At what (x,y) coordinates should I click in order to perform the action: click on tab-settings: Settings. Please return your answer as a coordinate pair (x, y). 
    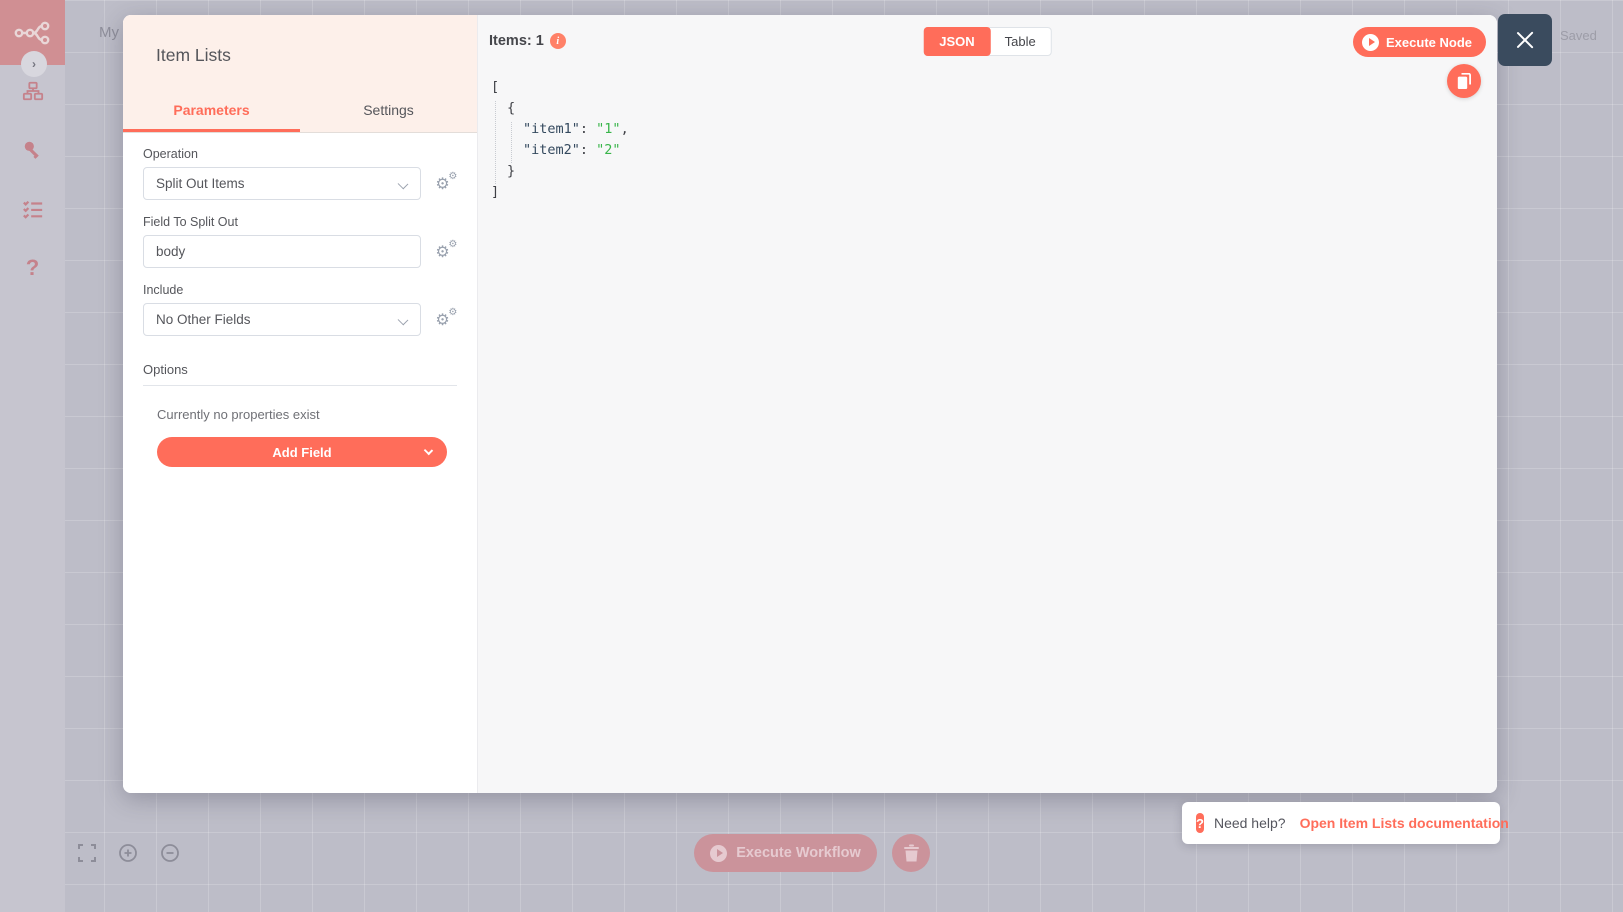
    Looking at the image, I should click on (388, 117).